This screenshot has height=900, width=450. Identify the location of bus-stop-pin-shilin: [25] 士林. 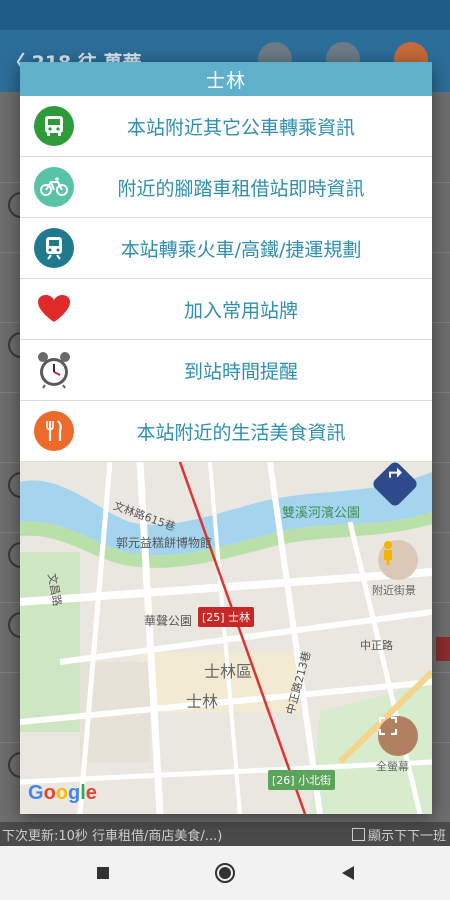
(226, 617).